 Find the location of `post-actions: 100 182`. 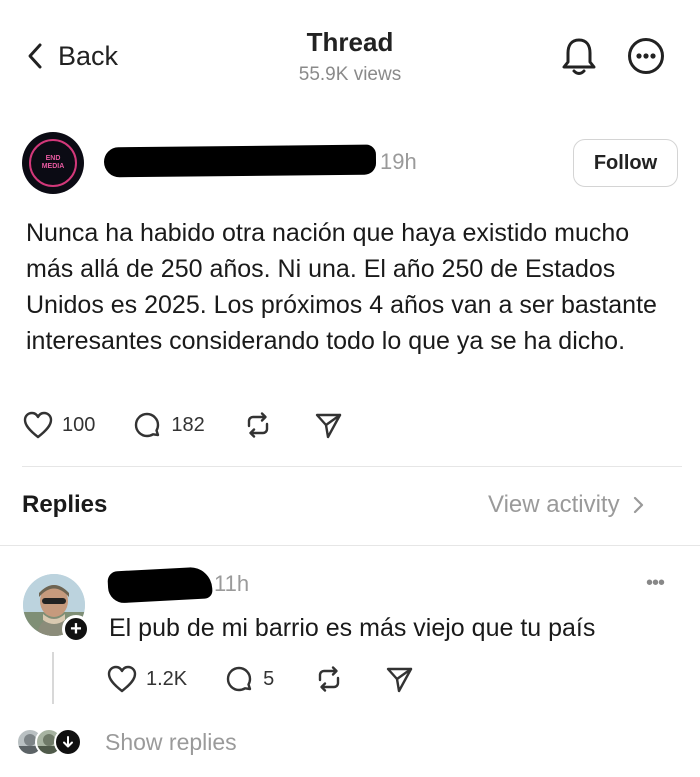

post-actions: 100 182 is located at coordinates (182, 425).